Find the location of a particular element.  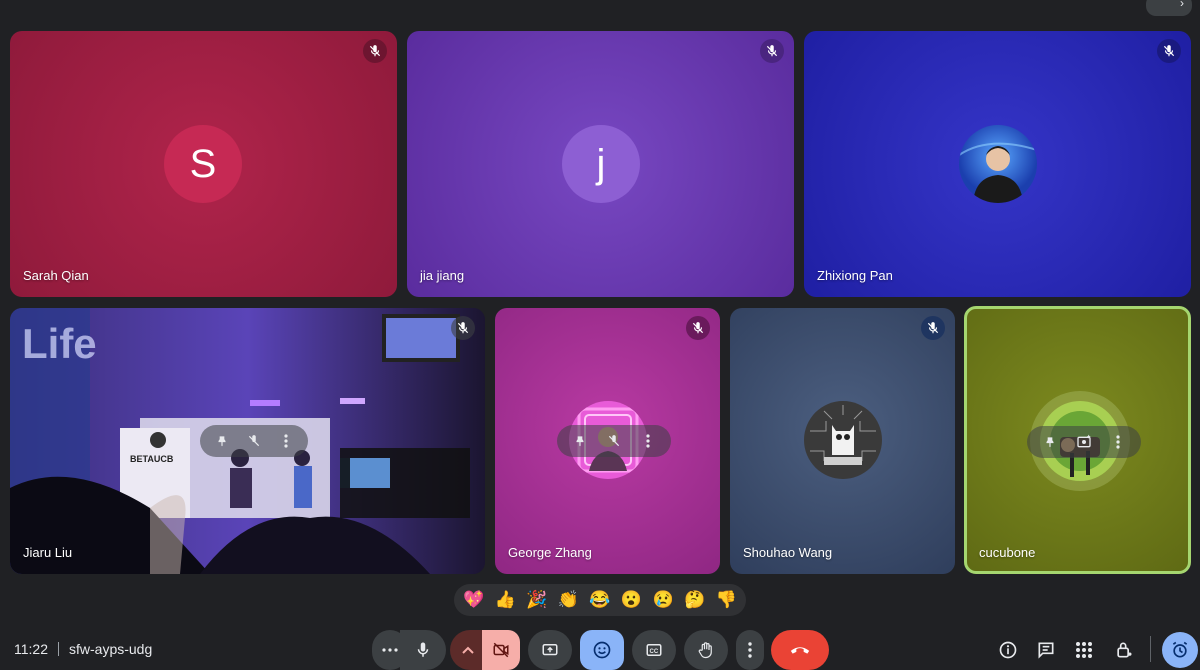

chevron-up-icon is located at coordinates (468, 650).